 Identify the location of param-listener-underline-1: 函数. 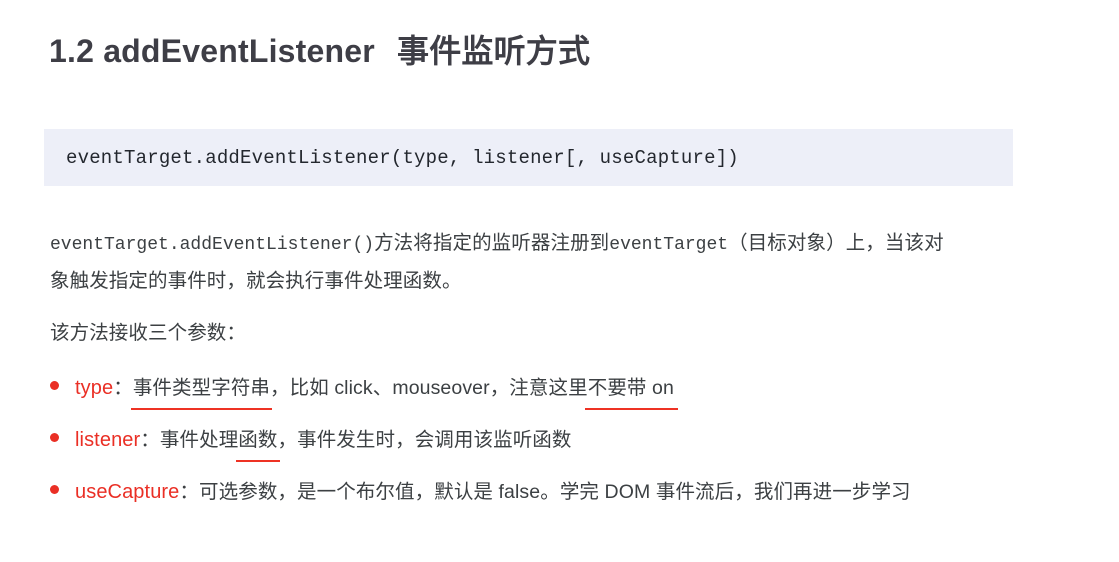
(258, 443).